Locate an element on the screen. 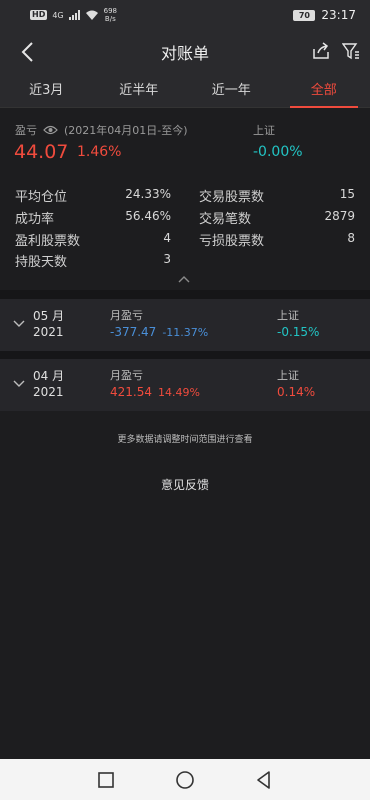  share-icon is located at coordinates (321, 51).